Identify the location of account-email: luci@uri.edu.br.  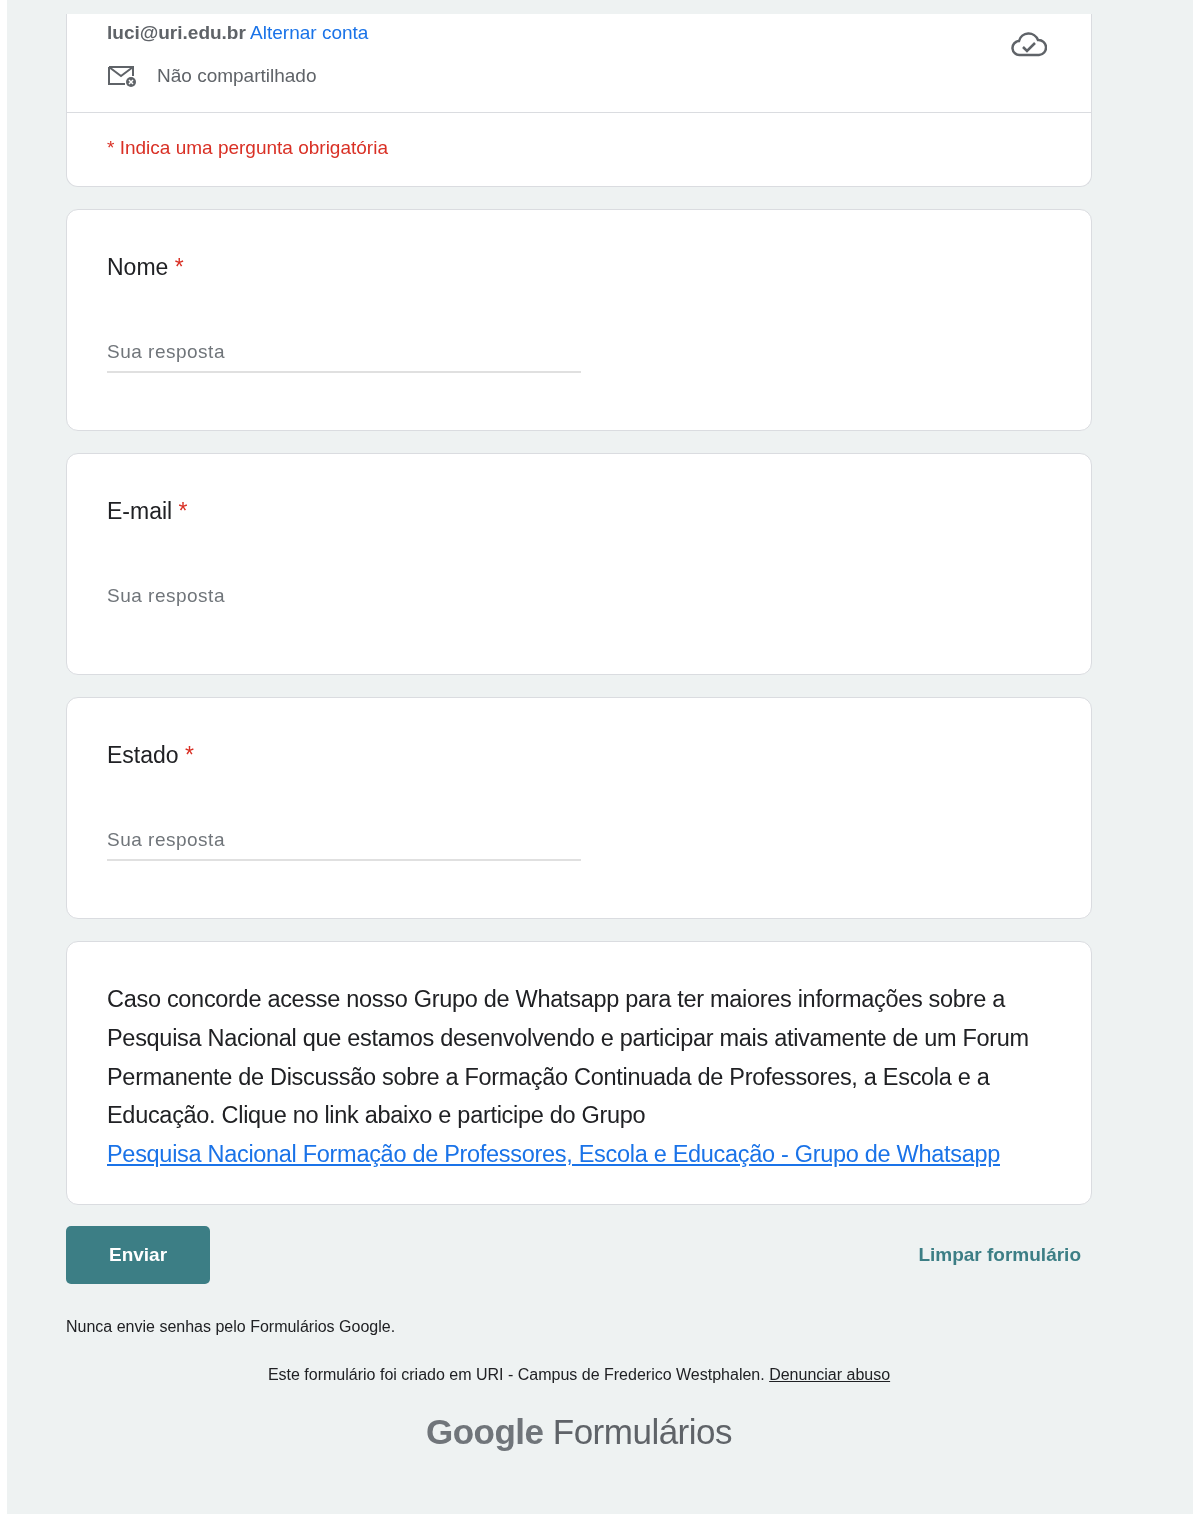
(176, 32).